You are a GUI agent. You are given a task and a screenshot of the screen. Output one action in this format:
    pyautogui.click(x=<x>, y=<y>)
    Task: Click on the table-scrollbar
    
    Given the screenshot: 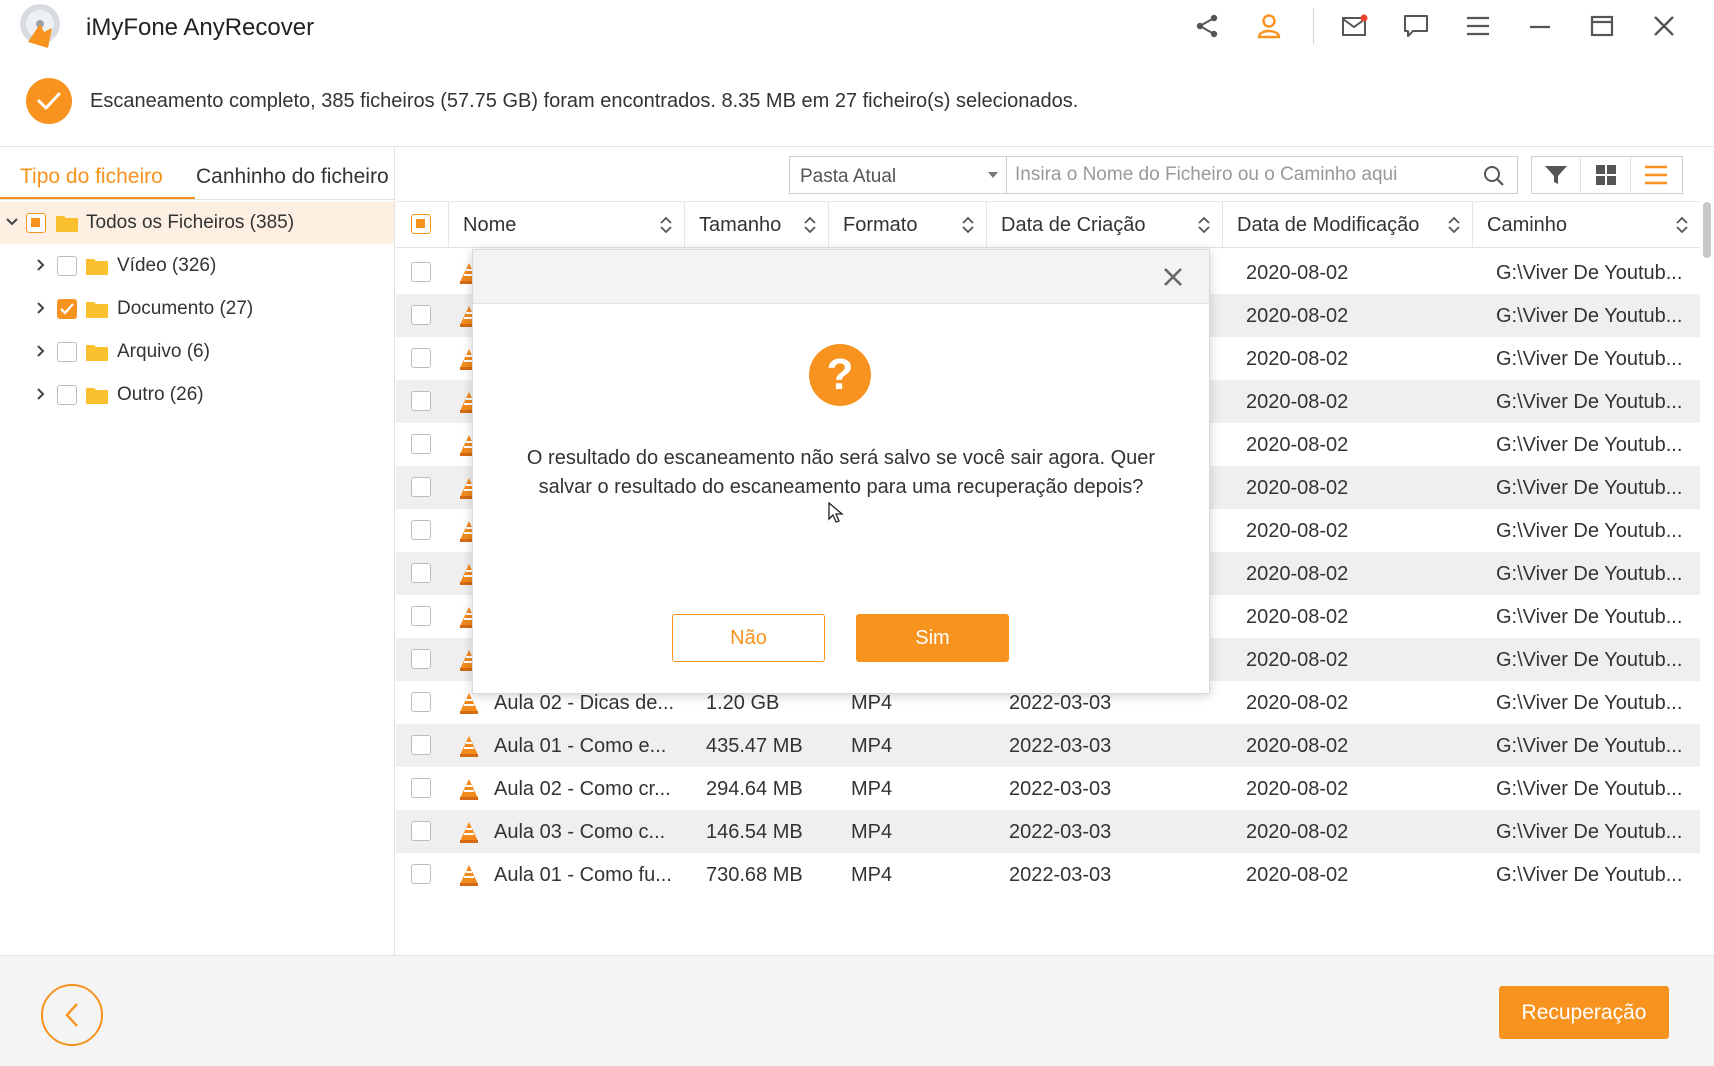 What is the action you would take?
    pyautogui.click(x=1707, y=230)
    